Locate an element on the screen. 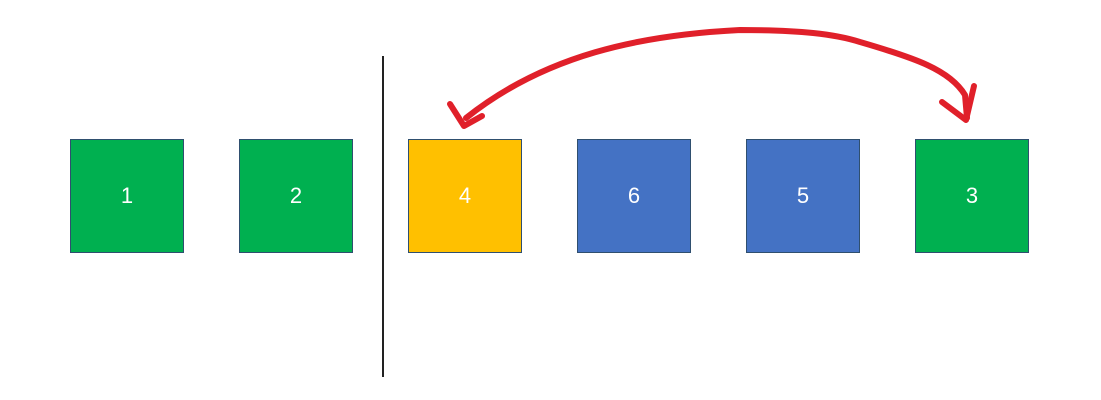 This screenshot has width=1101, height=400. box-6-label: 6 is located at coordinates (634, 195).